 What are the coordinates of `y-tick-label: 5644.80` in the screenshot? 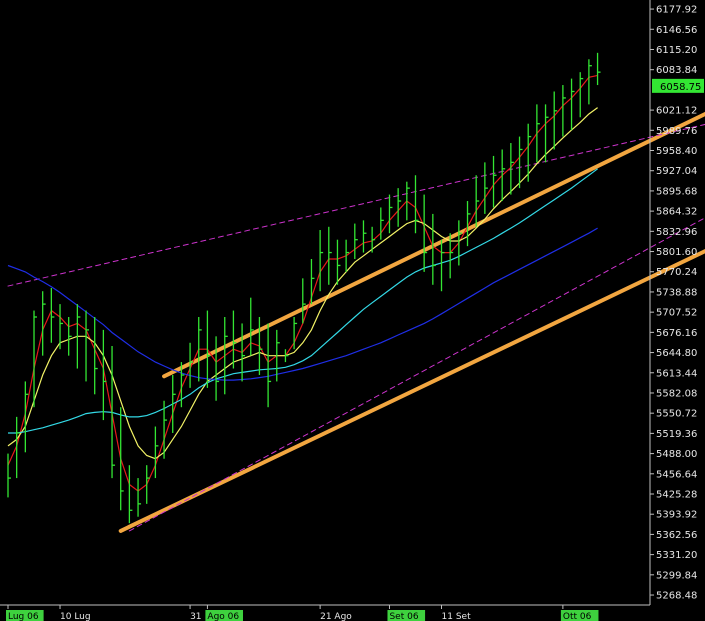 It's located at (676, 353).